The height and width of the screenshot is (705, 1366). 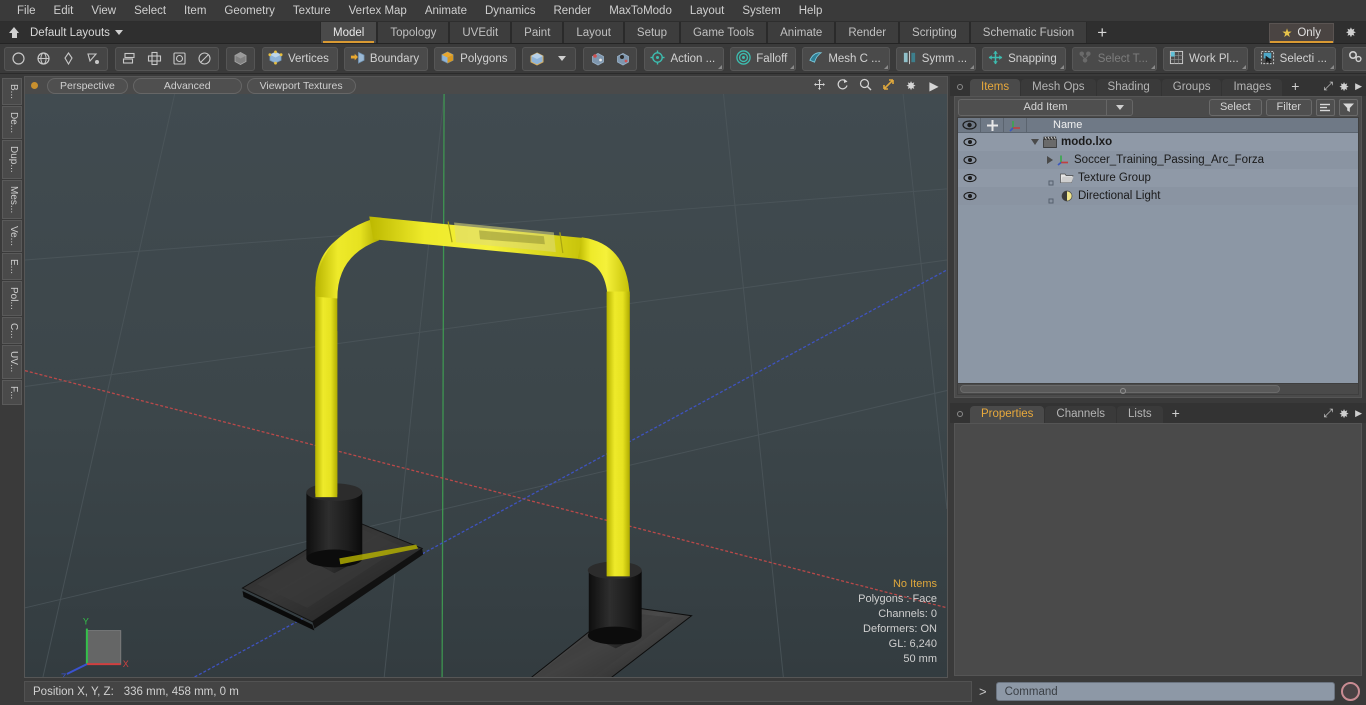 What do you see at coordinates (1069, 142) in the screenshot?
I see `tree-item: modo.lxo` at bounding box center [1069, 142].